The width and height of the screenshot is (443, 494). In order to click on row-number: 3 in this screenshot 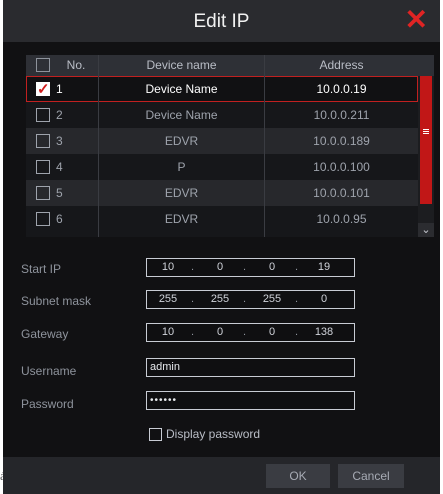, I will do `click(59, 141)`.